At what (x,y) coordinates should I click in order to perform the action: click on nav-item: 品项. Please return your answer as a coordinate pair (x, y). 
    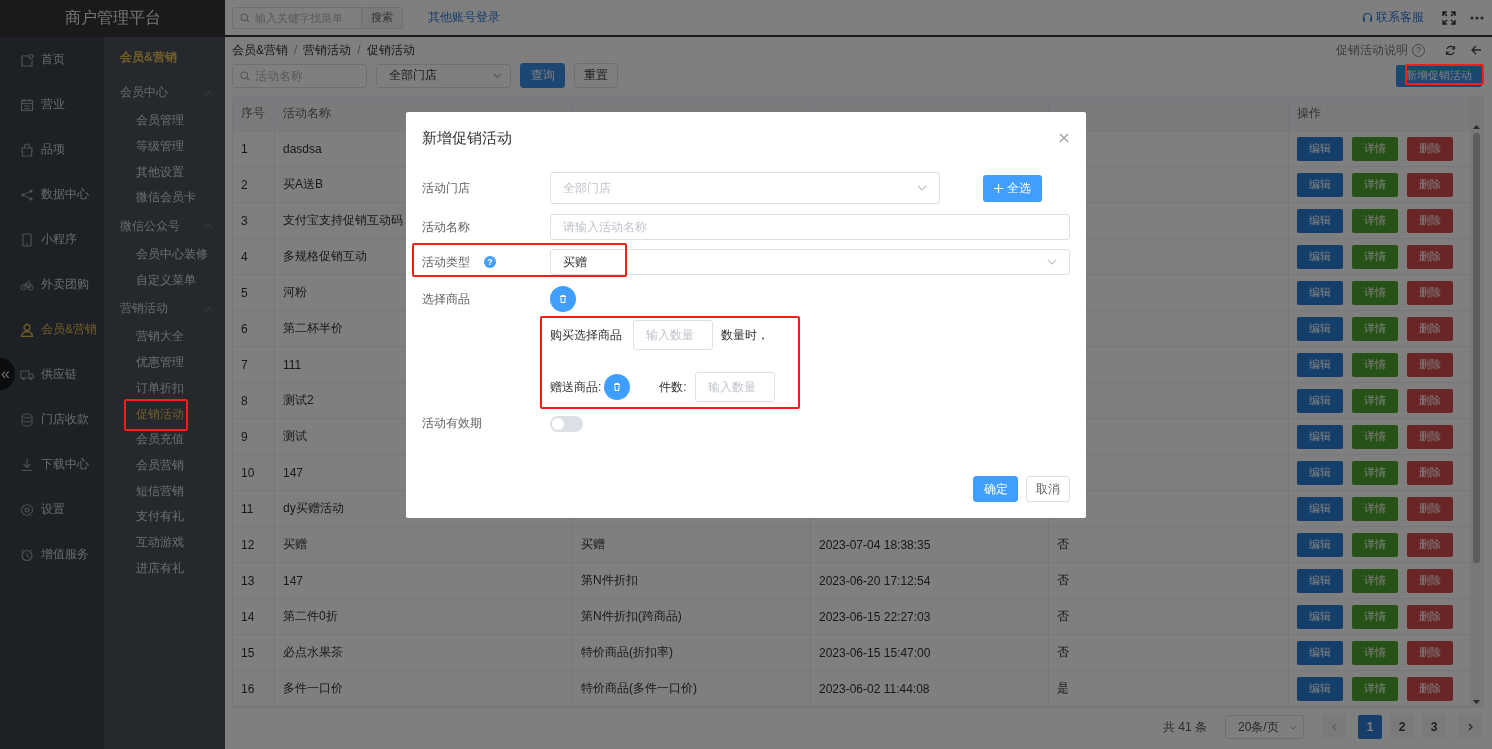
    Looking at the image, I should click on (42, 149).